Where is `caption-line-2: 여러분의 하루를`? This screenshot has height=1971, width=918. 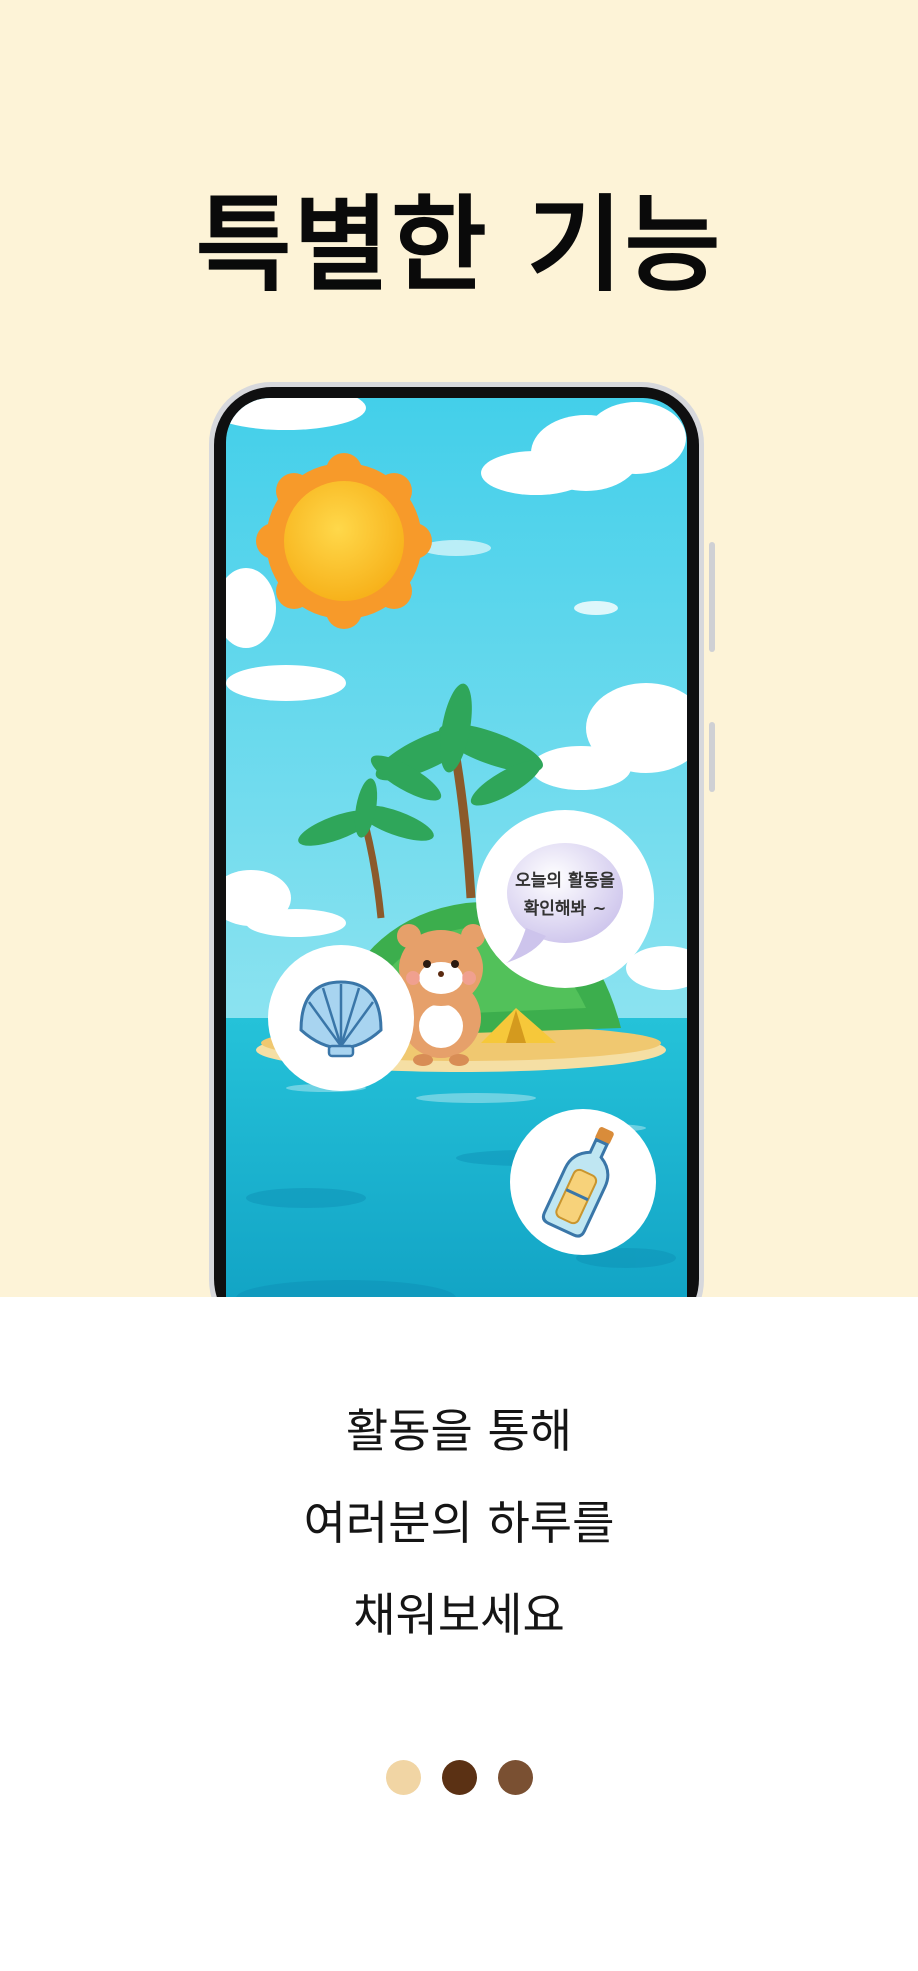 caption-line-2: 여러분의 하루를 is located at coordinates (459, 1523).